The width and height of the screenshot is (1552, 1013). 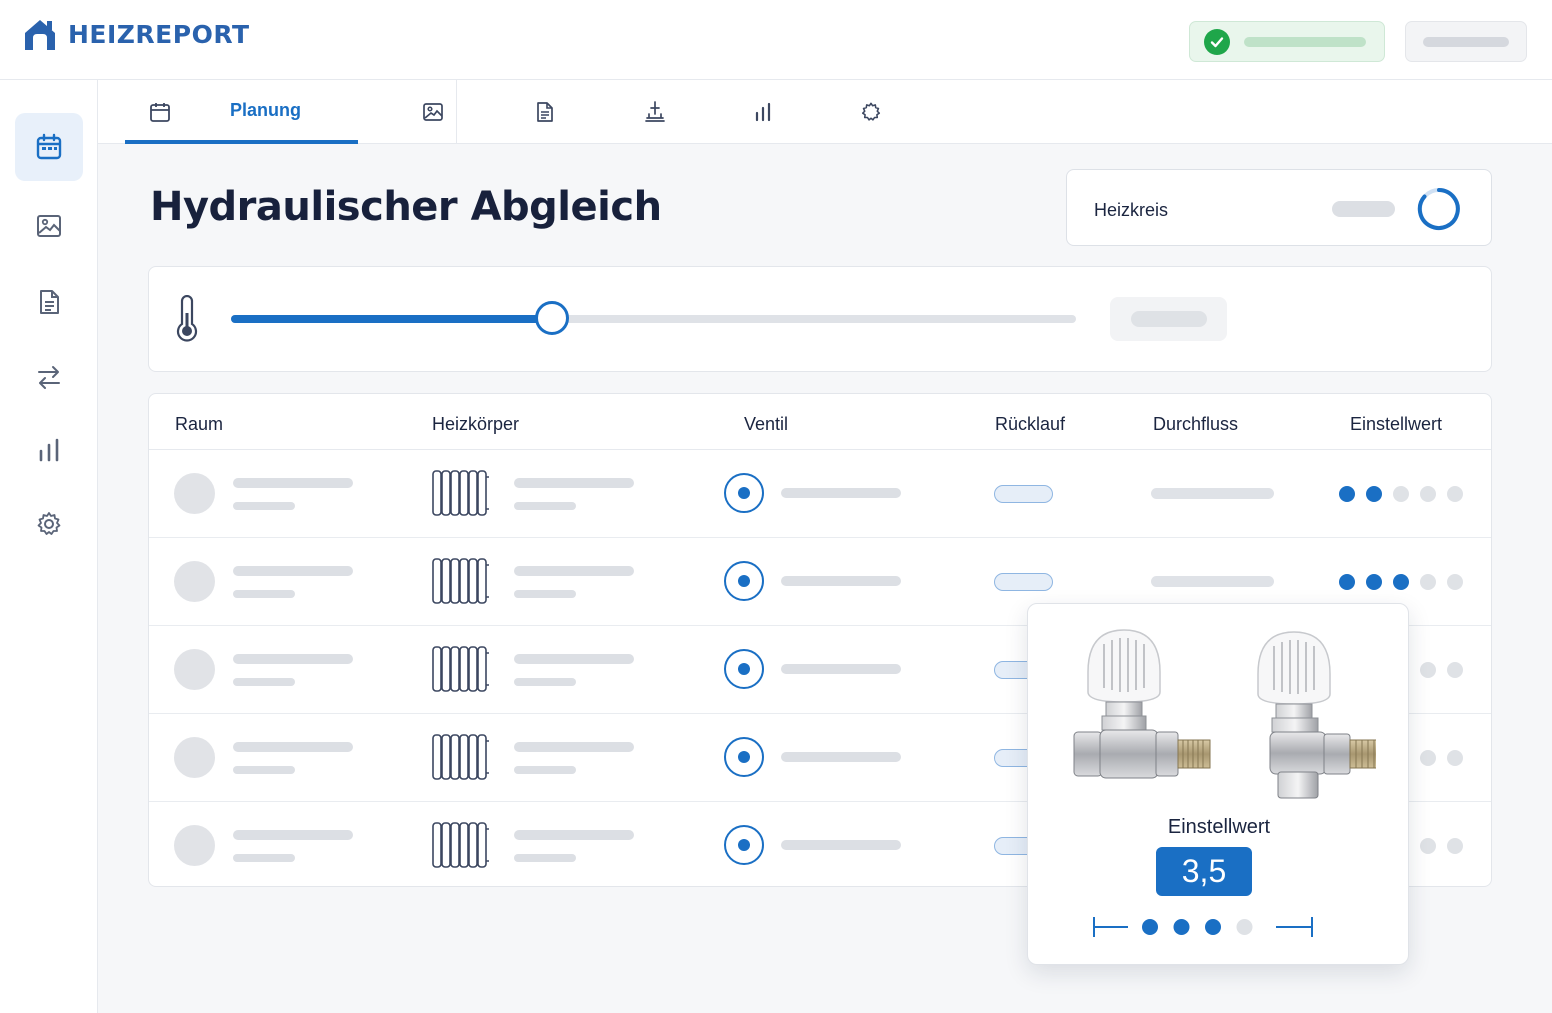 What do you see at coordinates (241, 112) in the screenshot?
I see `tab-planung: Planung` at bounding box center [241, 112].